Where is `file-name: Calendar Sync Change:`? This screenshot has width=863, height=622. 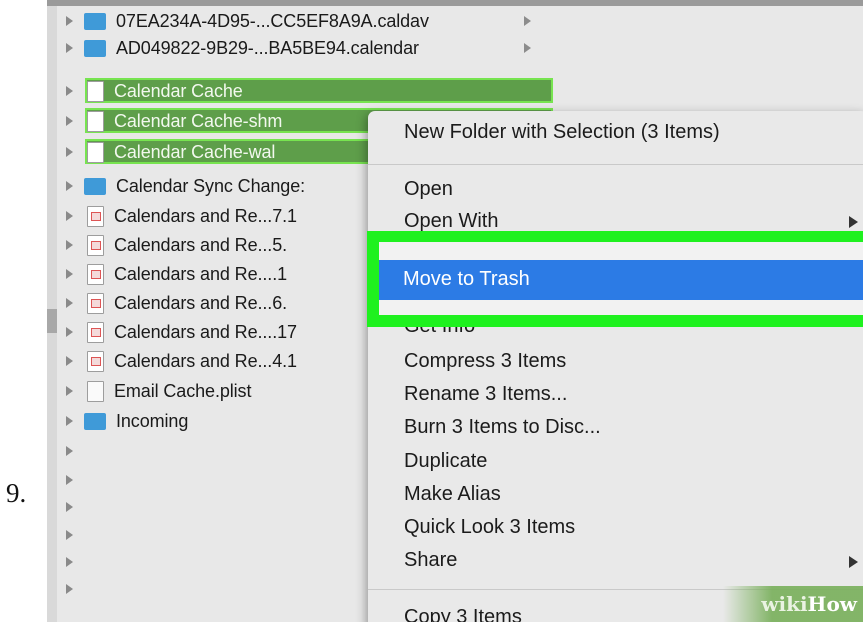
file-name: Calendar Sync Change: is located at coordinates (211, 185).